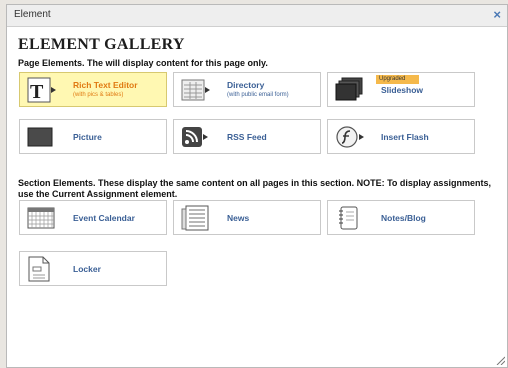  What do you see at coordinates (397, 79) in the screenshot?
I see `upgraded-badge: Upgraded` at bounding box center [397, 79].